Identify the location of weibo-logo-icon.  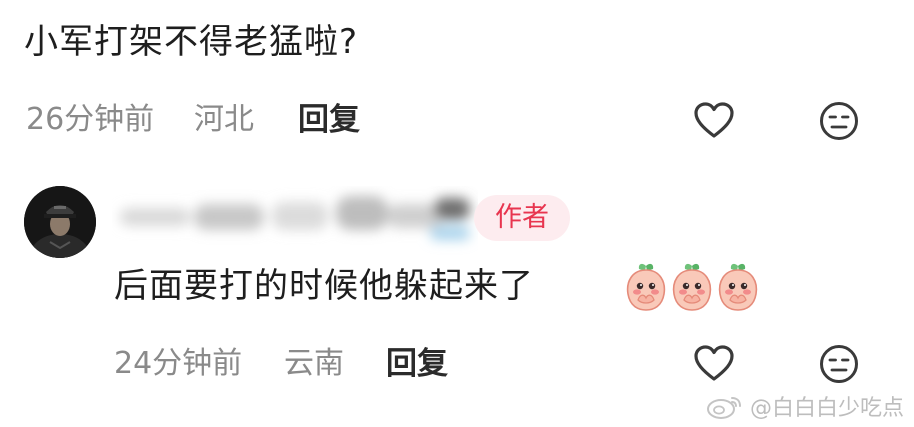
(725, 406).